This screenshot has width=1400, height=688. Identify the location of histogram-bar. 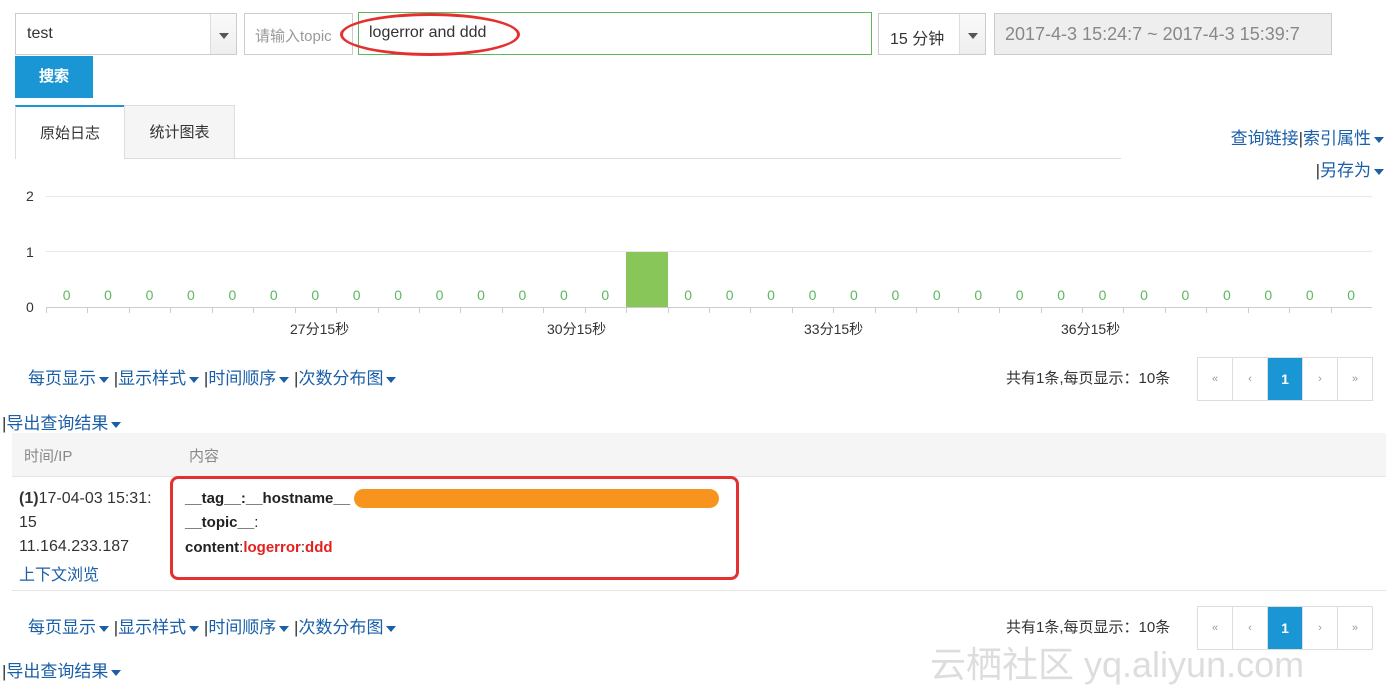
(646, 279).